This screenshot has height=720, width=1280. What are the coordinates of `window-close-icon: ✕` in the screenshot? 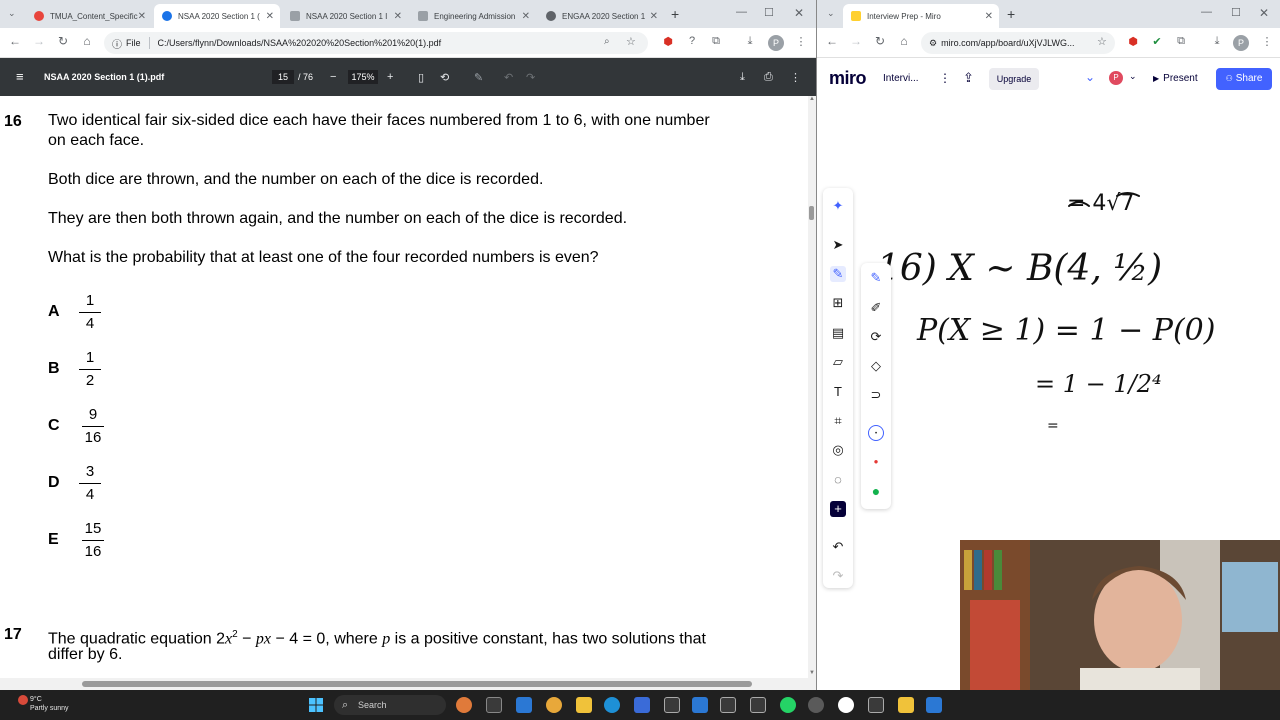 It's located at (799, 13).